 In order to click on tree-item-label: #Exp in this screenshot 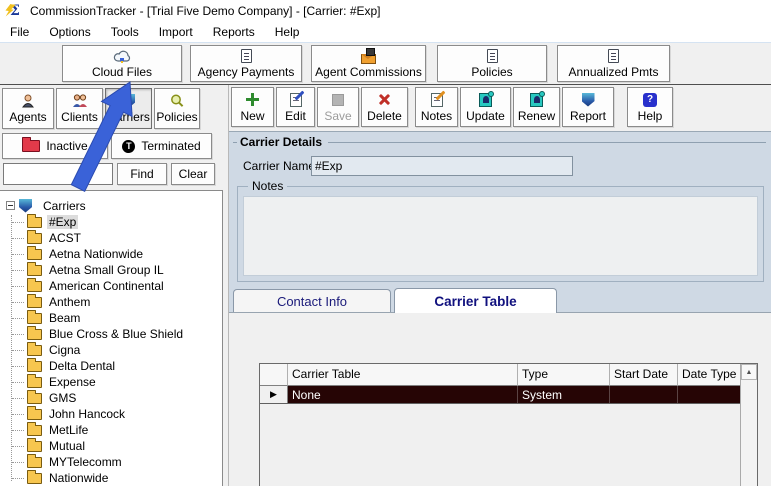, I will do `click(63, 222)`.